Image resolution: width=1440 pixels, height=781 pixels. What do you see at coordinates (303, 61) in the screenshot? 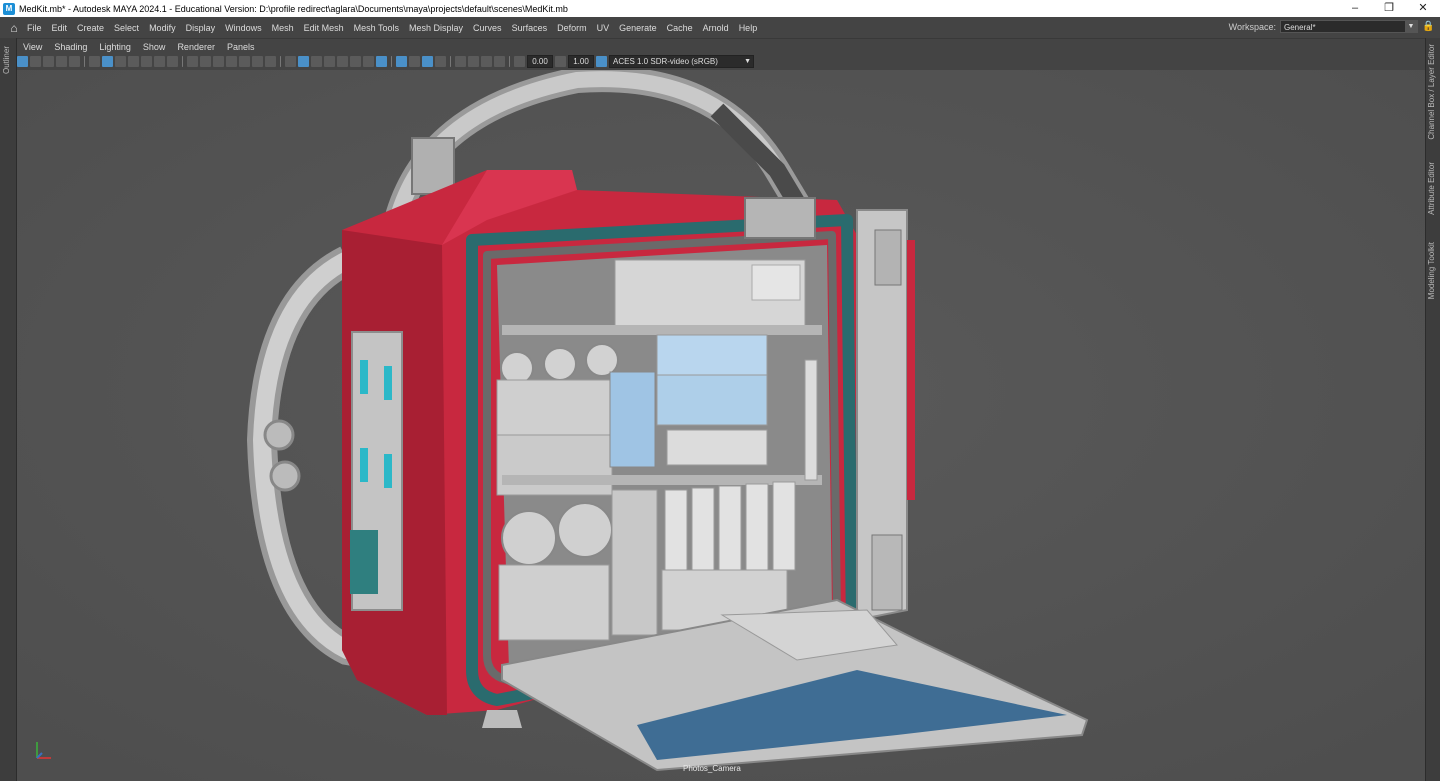
I see `xray-icon` at bounding box center [303, 61].